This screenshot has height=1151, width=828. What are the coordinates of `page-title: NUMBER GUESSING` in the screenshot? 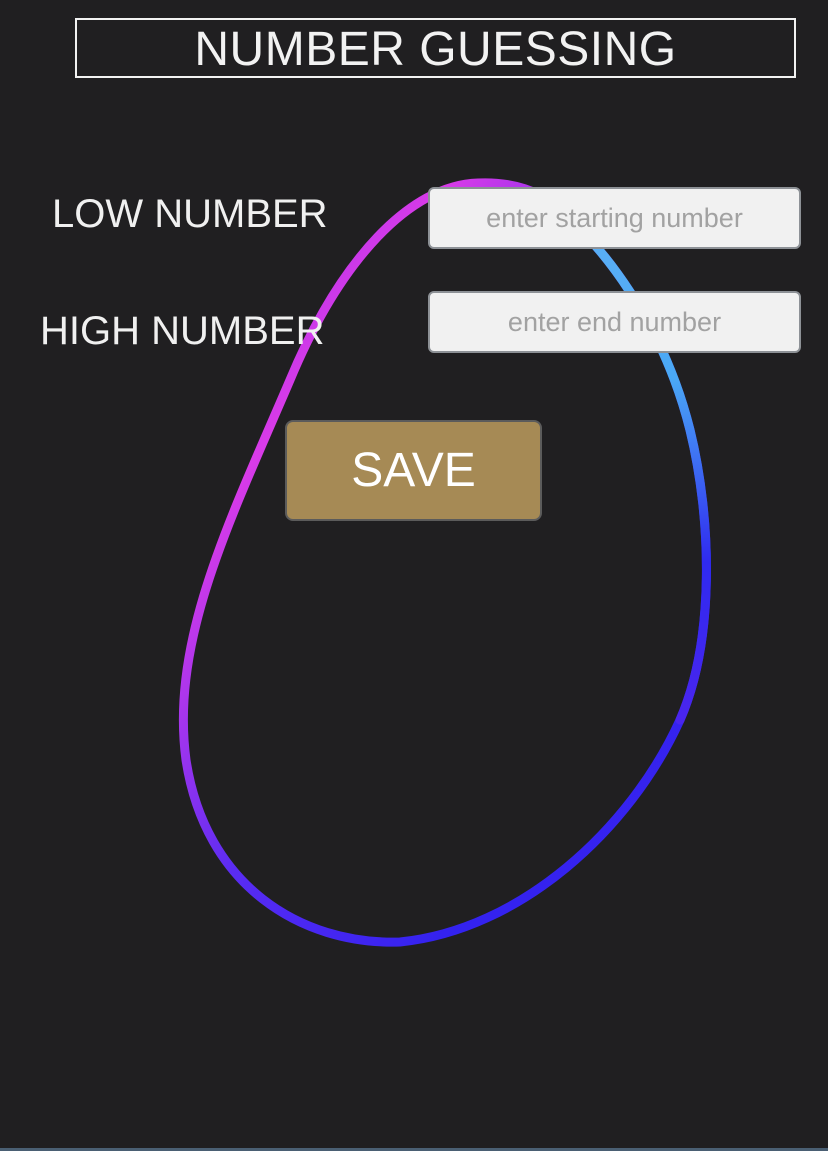 It's located at (435, 49).